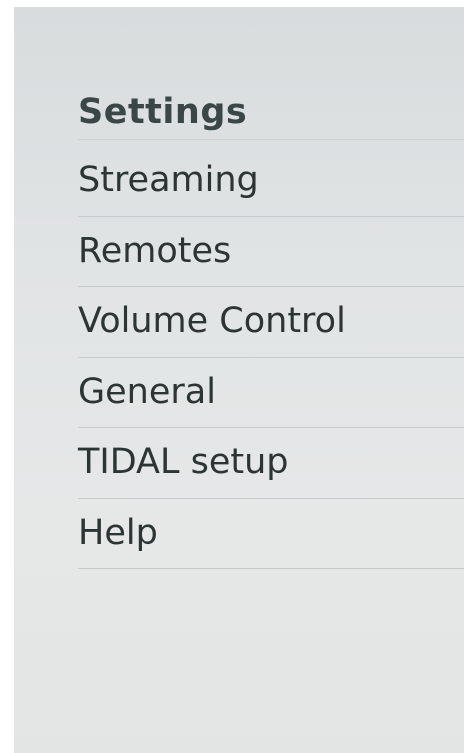  Describe the element at coordinates (271, 393) in the screenshot. I see `menu-item-general: General` at that location.